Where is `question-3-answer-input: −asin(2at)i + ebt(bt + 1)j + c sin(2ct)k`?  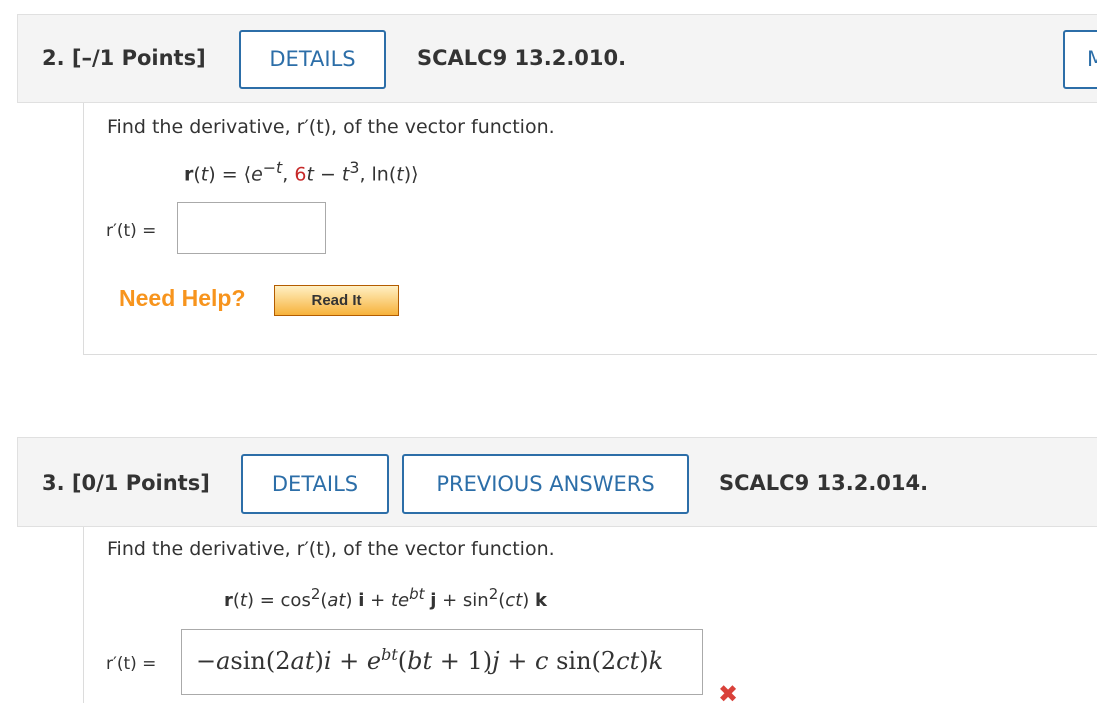
question-3-answer-input: −asin(2at)i + ebt(bt + 1)j + c sin(2ct)k is located at coordinates (442, 662).